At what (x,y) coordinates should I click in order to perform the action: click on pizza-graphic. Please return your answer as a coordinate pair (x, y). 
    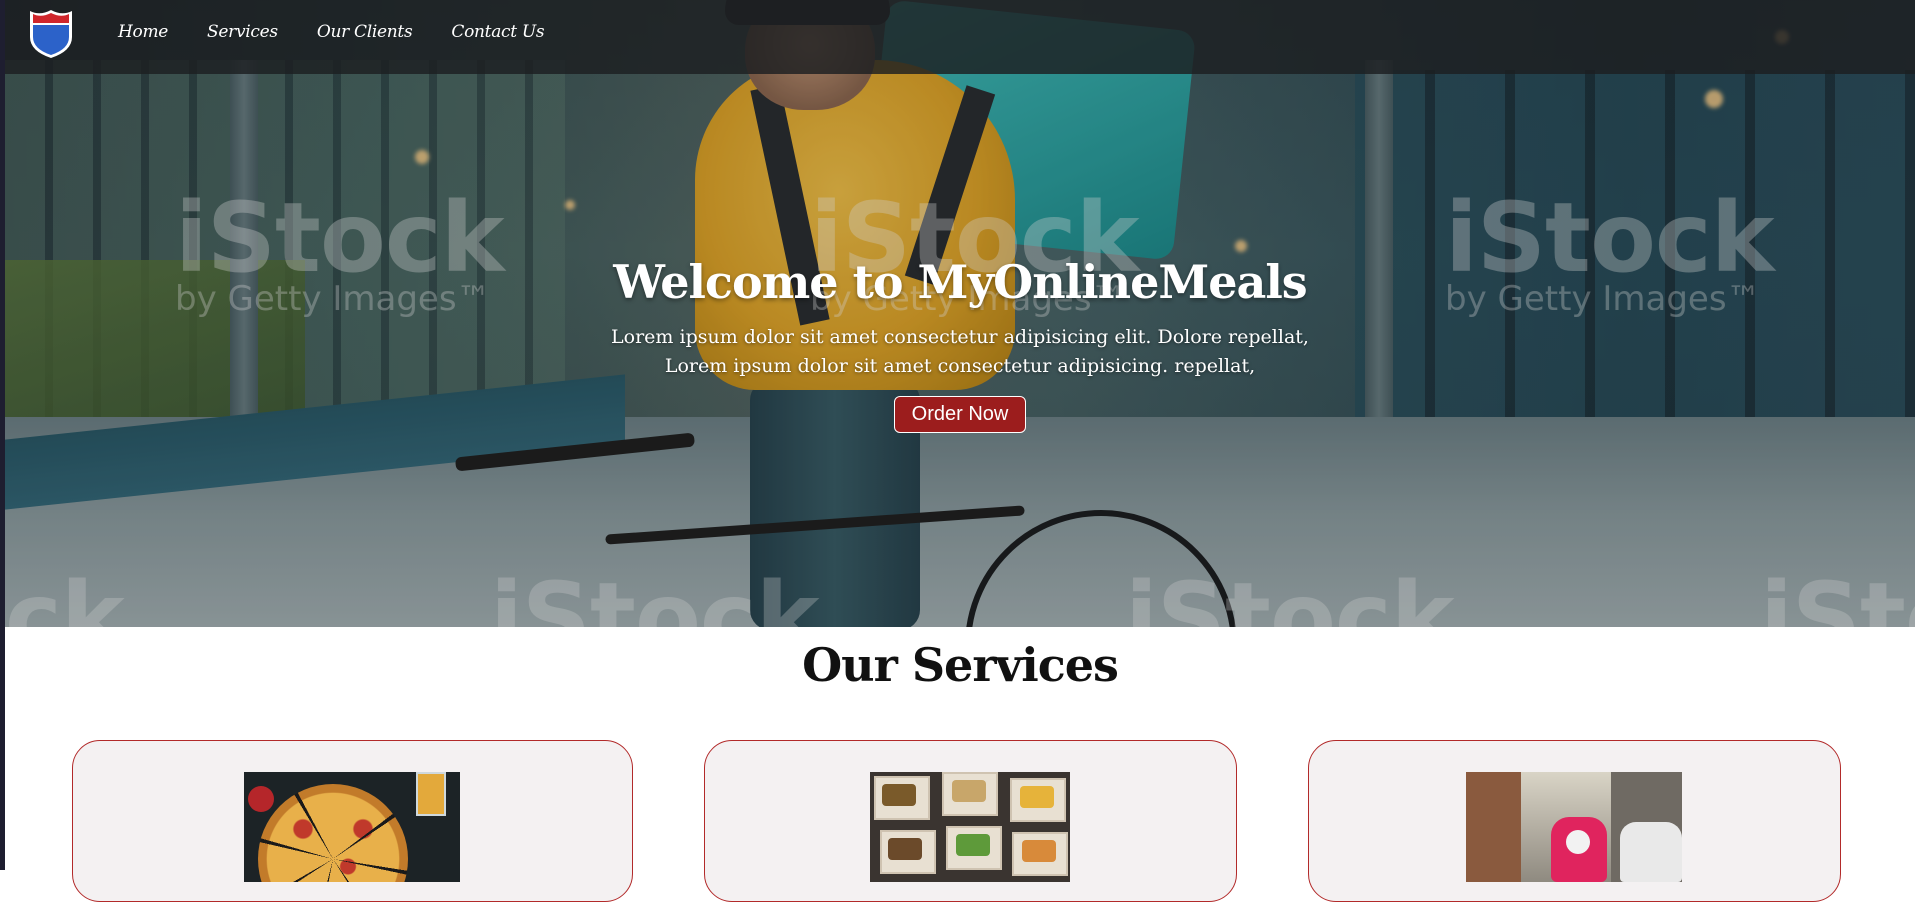
    Looking at the image, I should click on (333, 833).